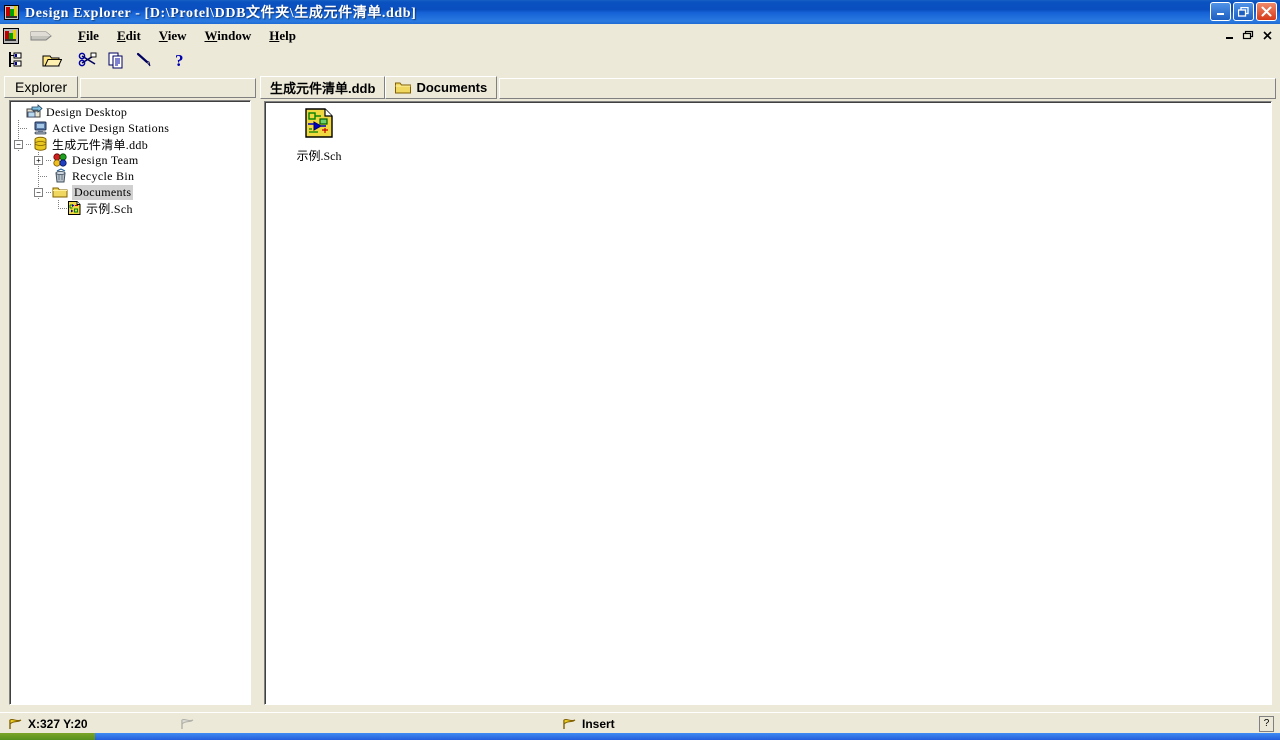  Describe the element at coordinates (40, 144) in the screenshot. I see `database-ddb-icon` at that location.